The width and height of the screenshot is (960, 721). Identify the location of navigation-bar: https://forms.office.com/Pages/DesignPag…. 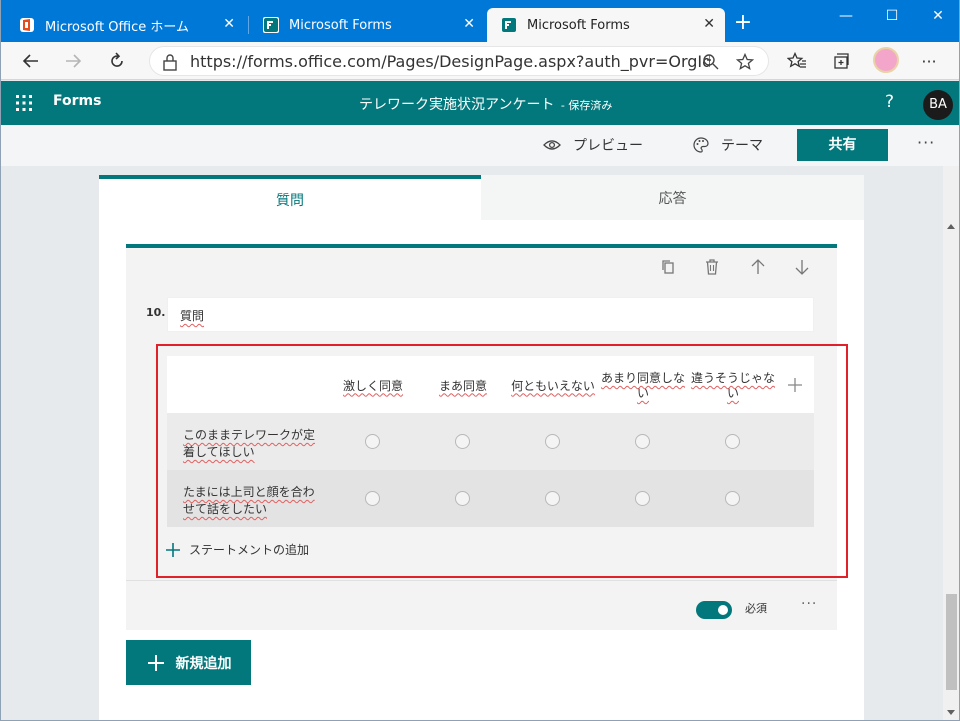
(480, 61).